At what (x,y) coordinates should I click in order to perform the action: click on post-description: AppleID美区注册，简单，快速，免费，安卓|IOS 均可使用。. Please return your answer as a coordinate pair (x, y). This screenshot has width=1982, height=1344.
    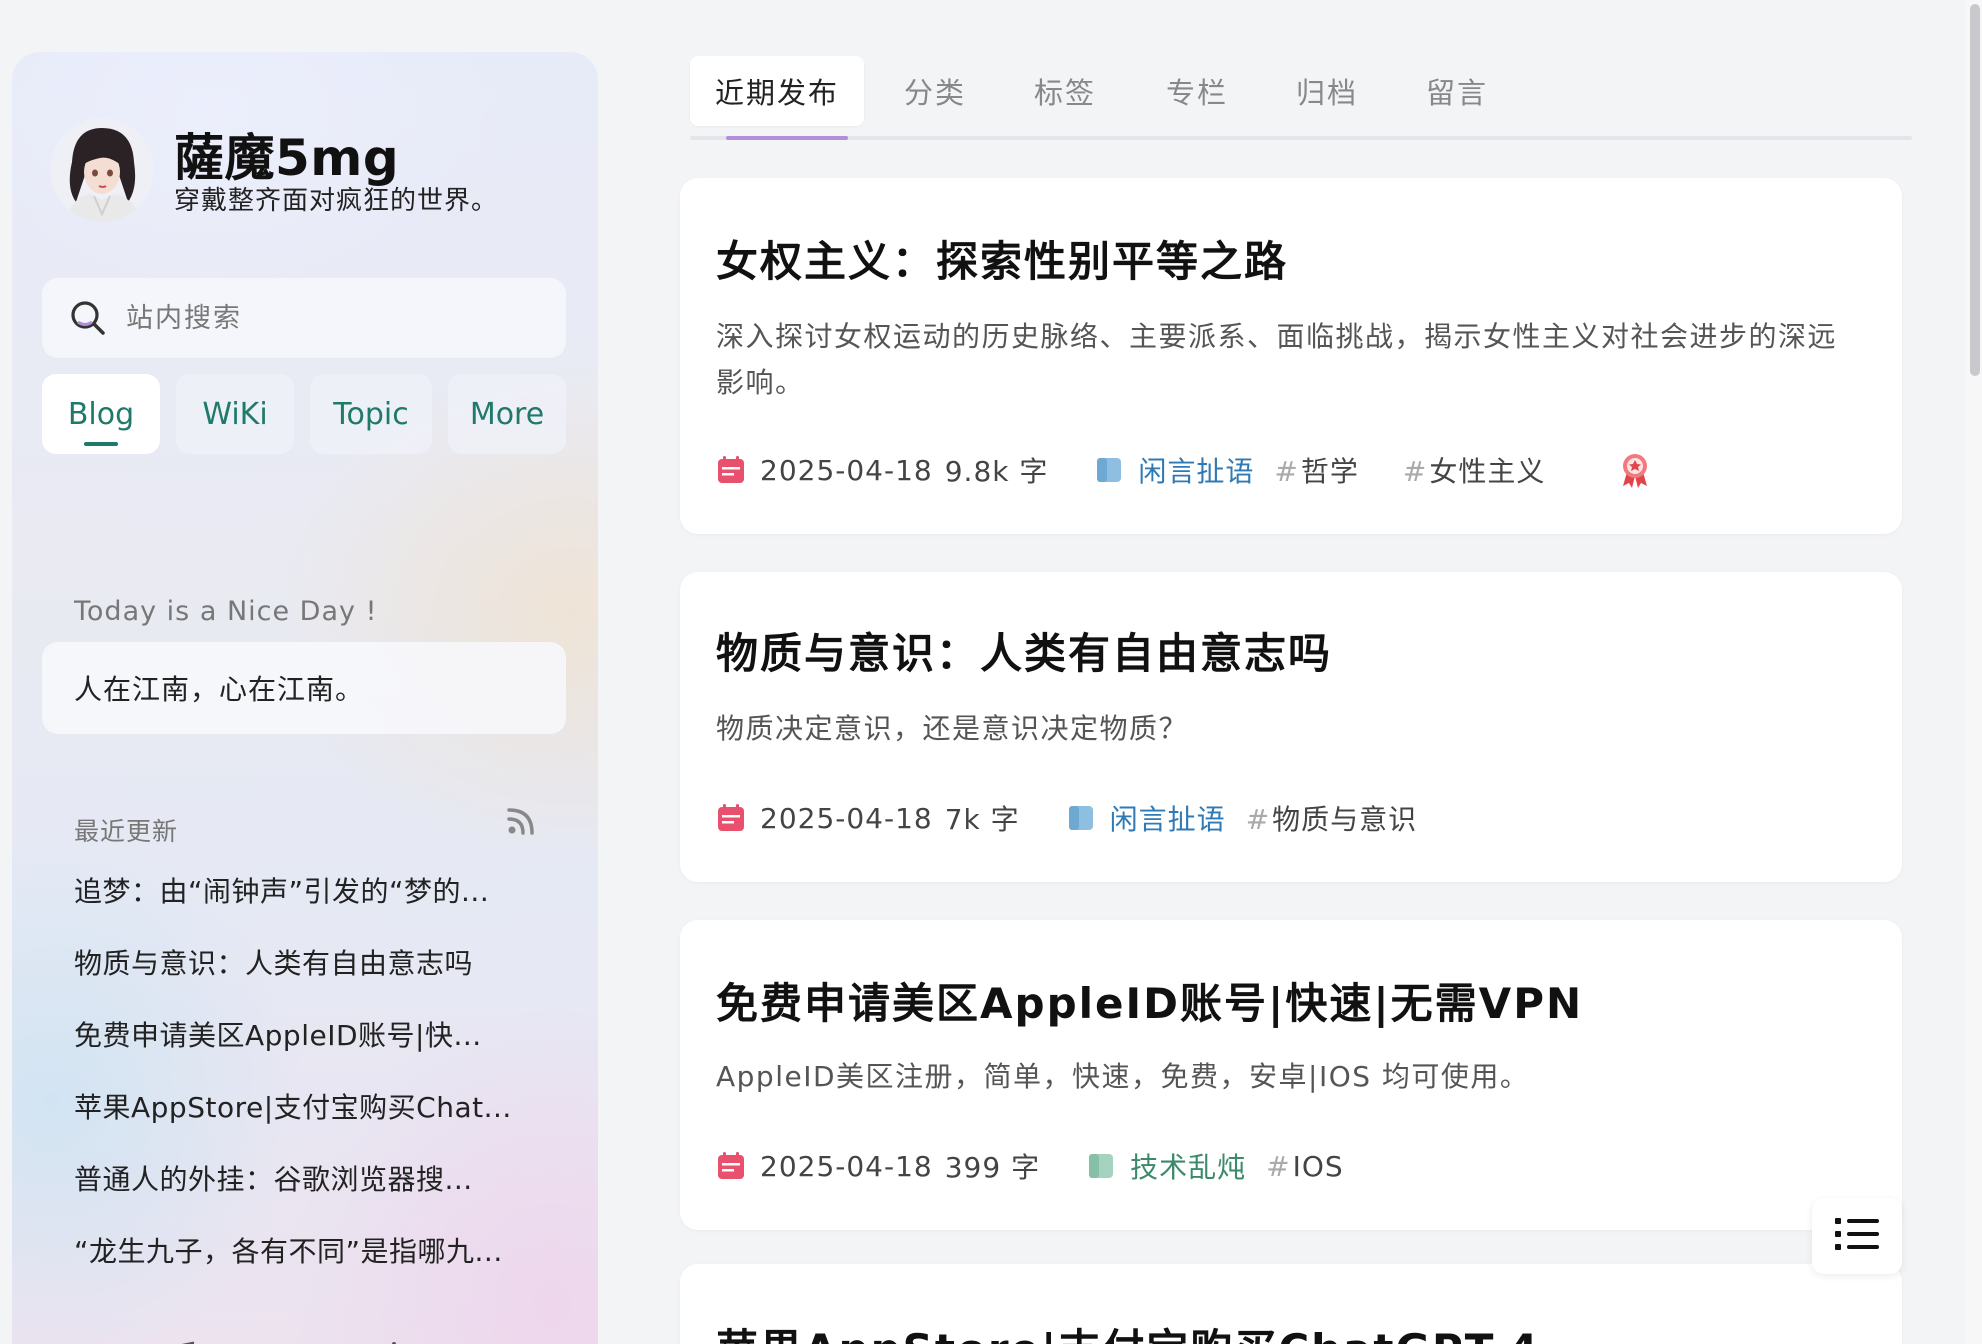
    Looking at the image, I should click on (1123, 1076).